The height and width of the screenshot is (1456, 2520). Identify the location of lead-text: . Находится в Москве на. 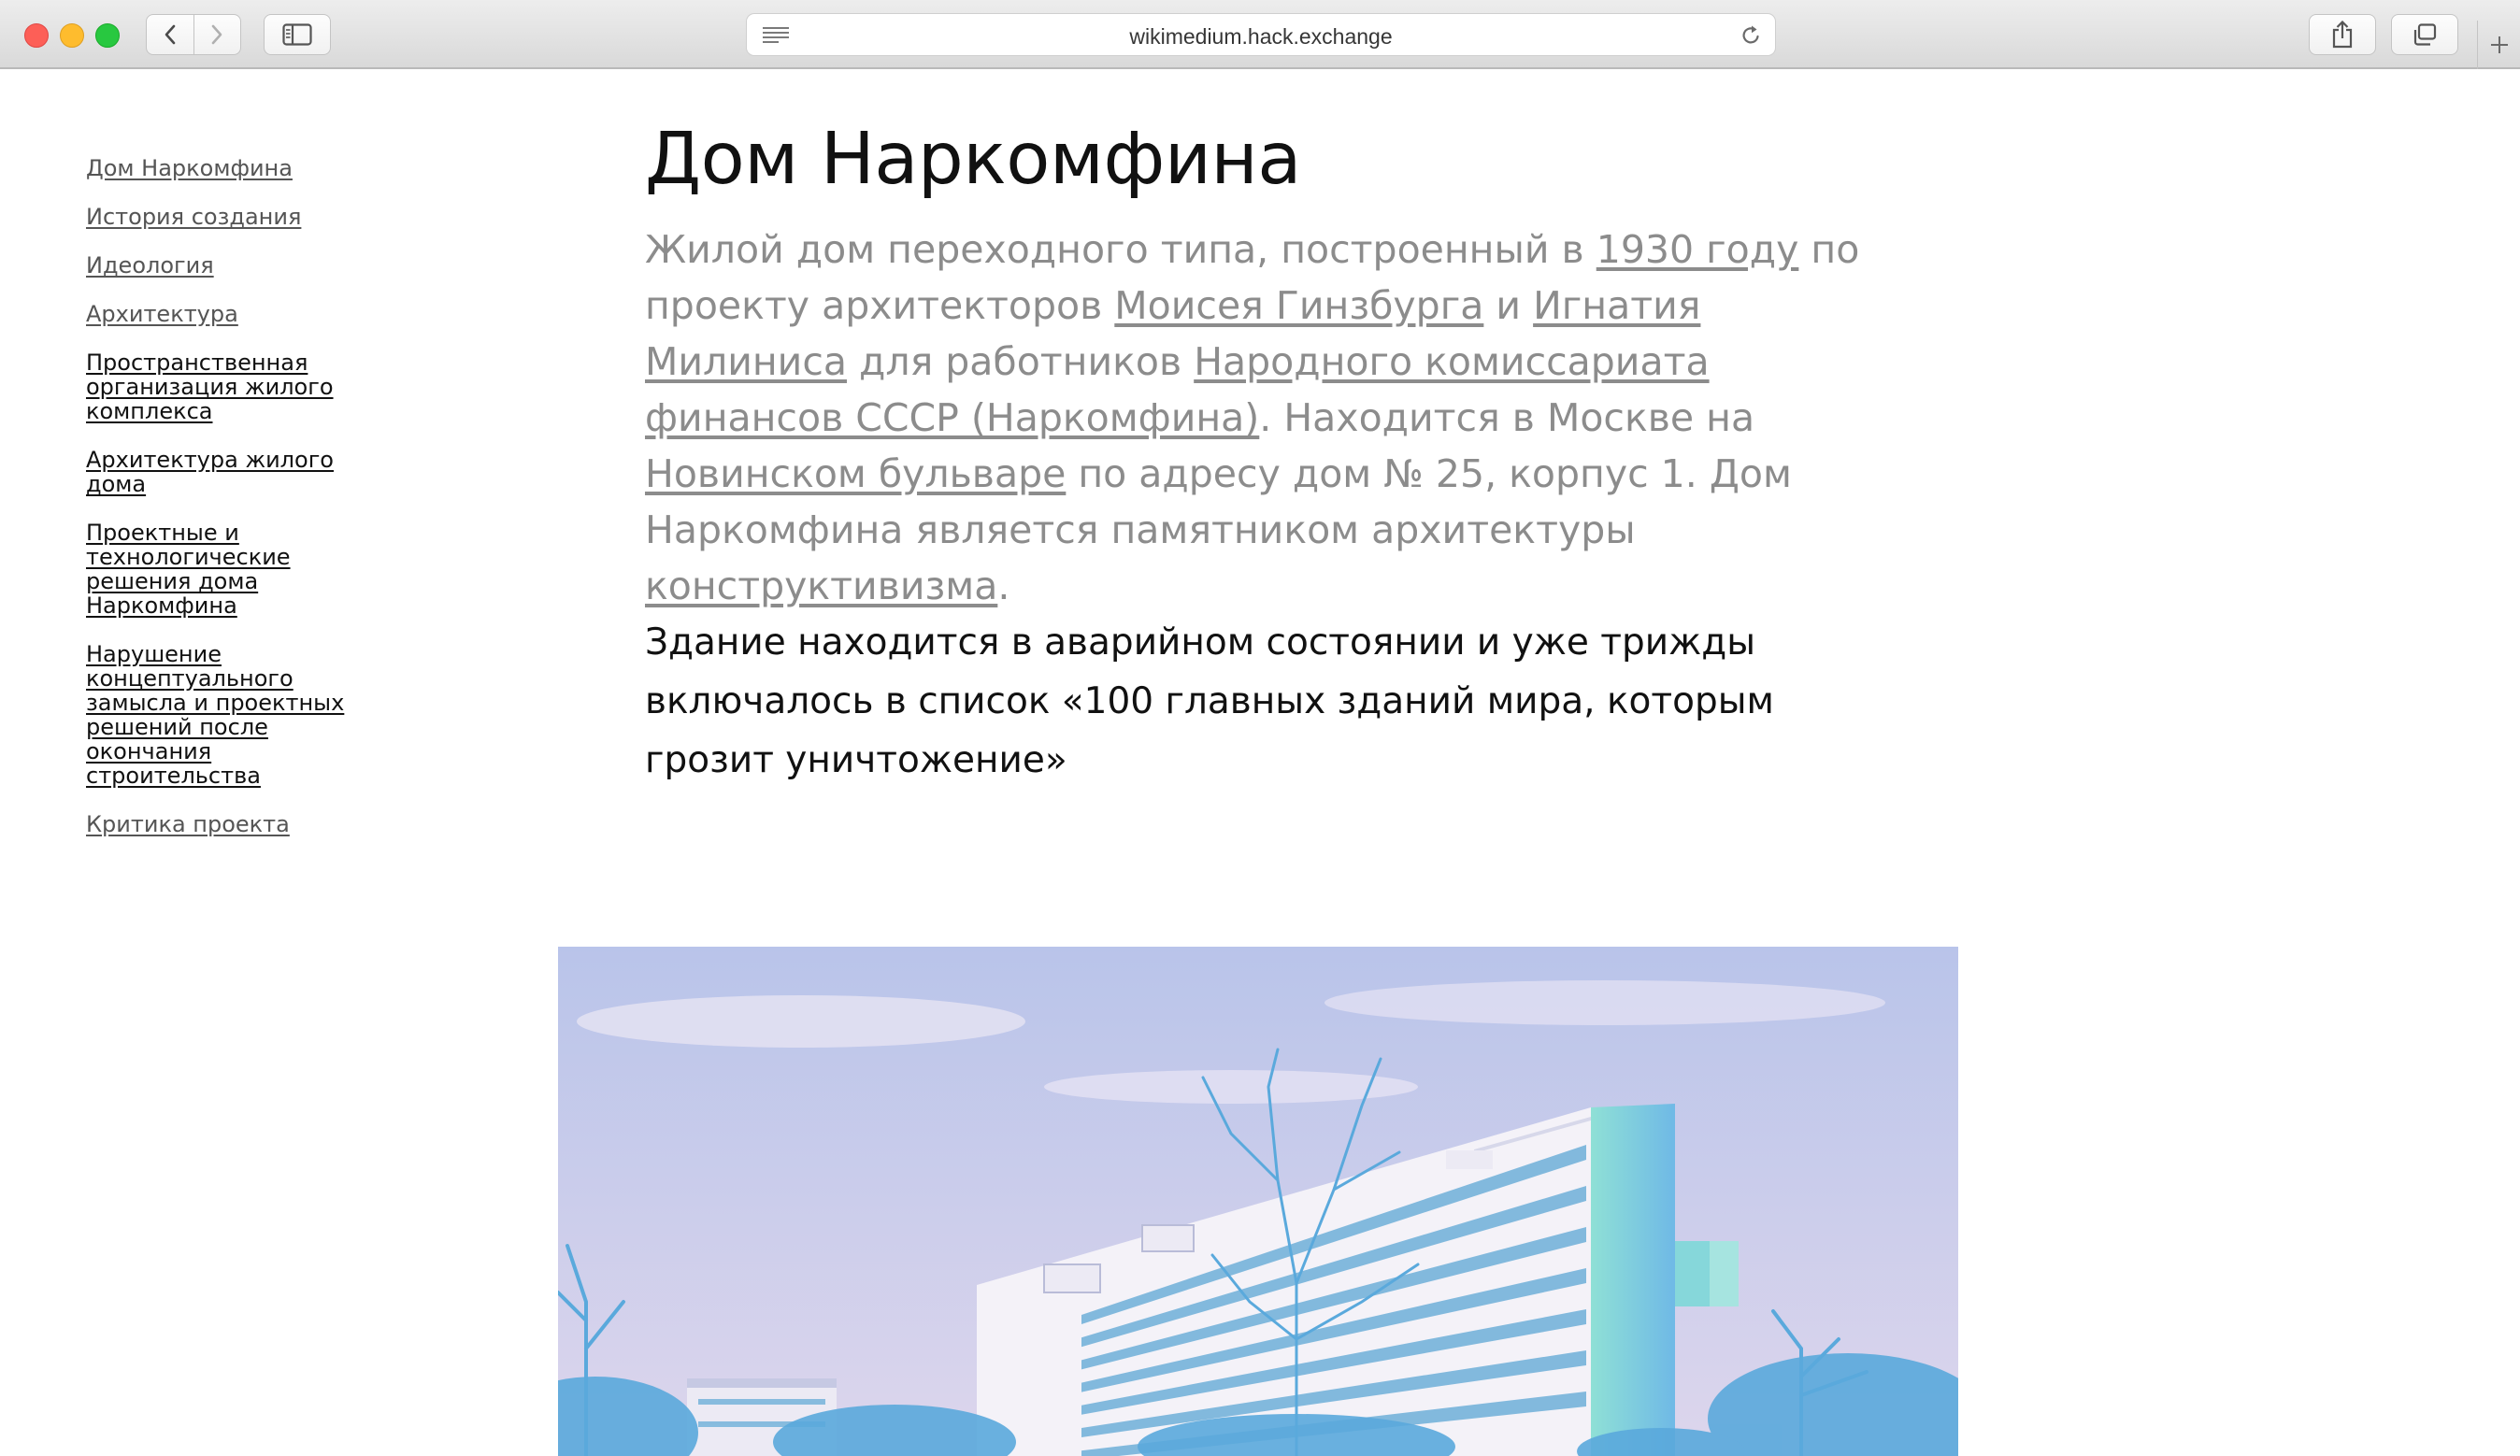
(1507, 417).